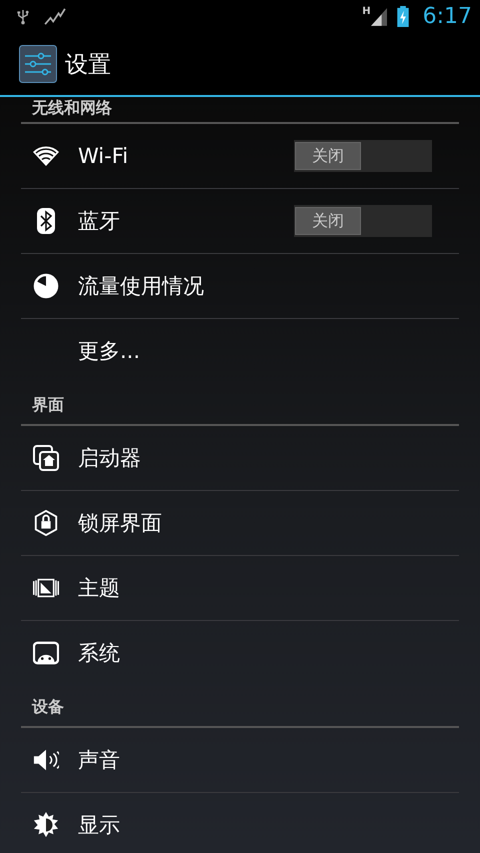 Image resolution: width=480 pixels, height=853 pixels. I want to click on settings-item: 声音, so click(240, 760).